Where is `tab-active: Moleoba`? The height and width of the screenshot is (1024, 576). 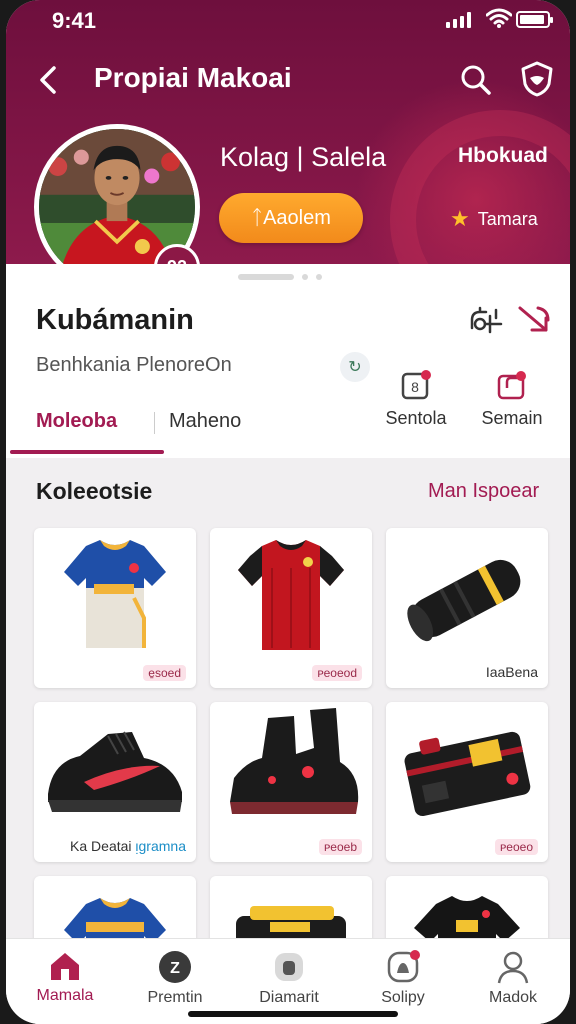 tab-active: Moleoba is located at coordinates (76, 421).